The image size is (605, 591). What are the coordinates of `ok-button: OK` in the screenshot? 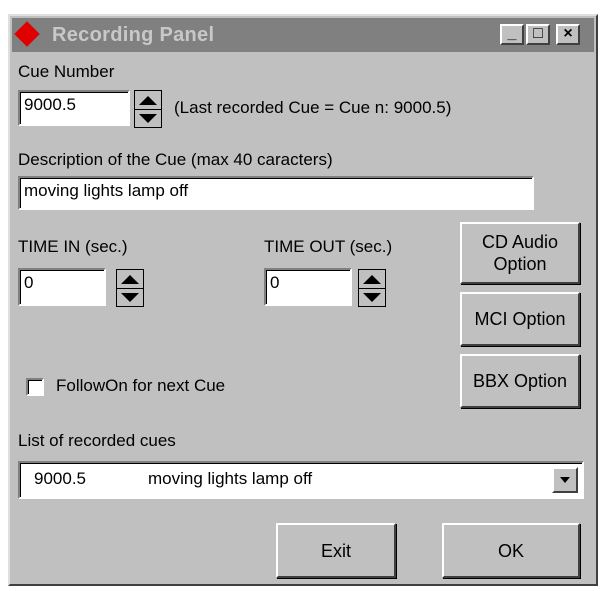 It's located at (511, 550).